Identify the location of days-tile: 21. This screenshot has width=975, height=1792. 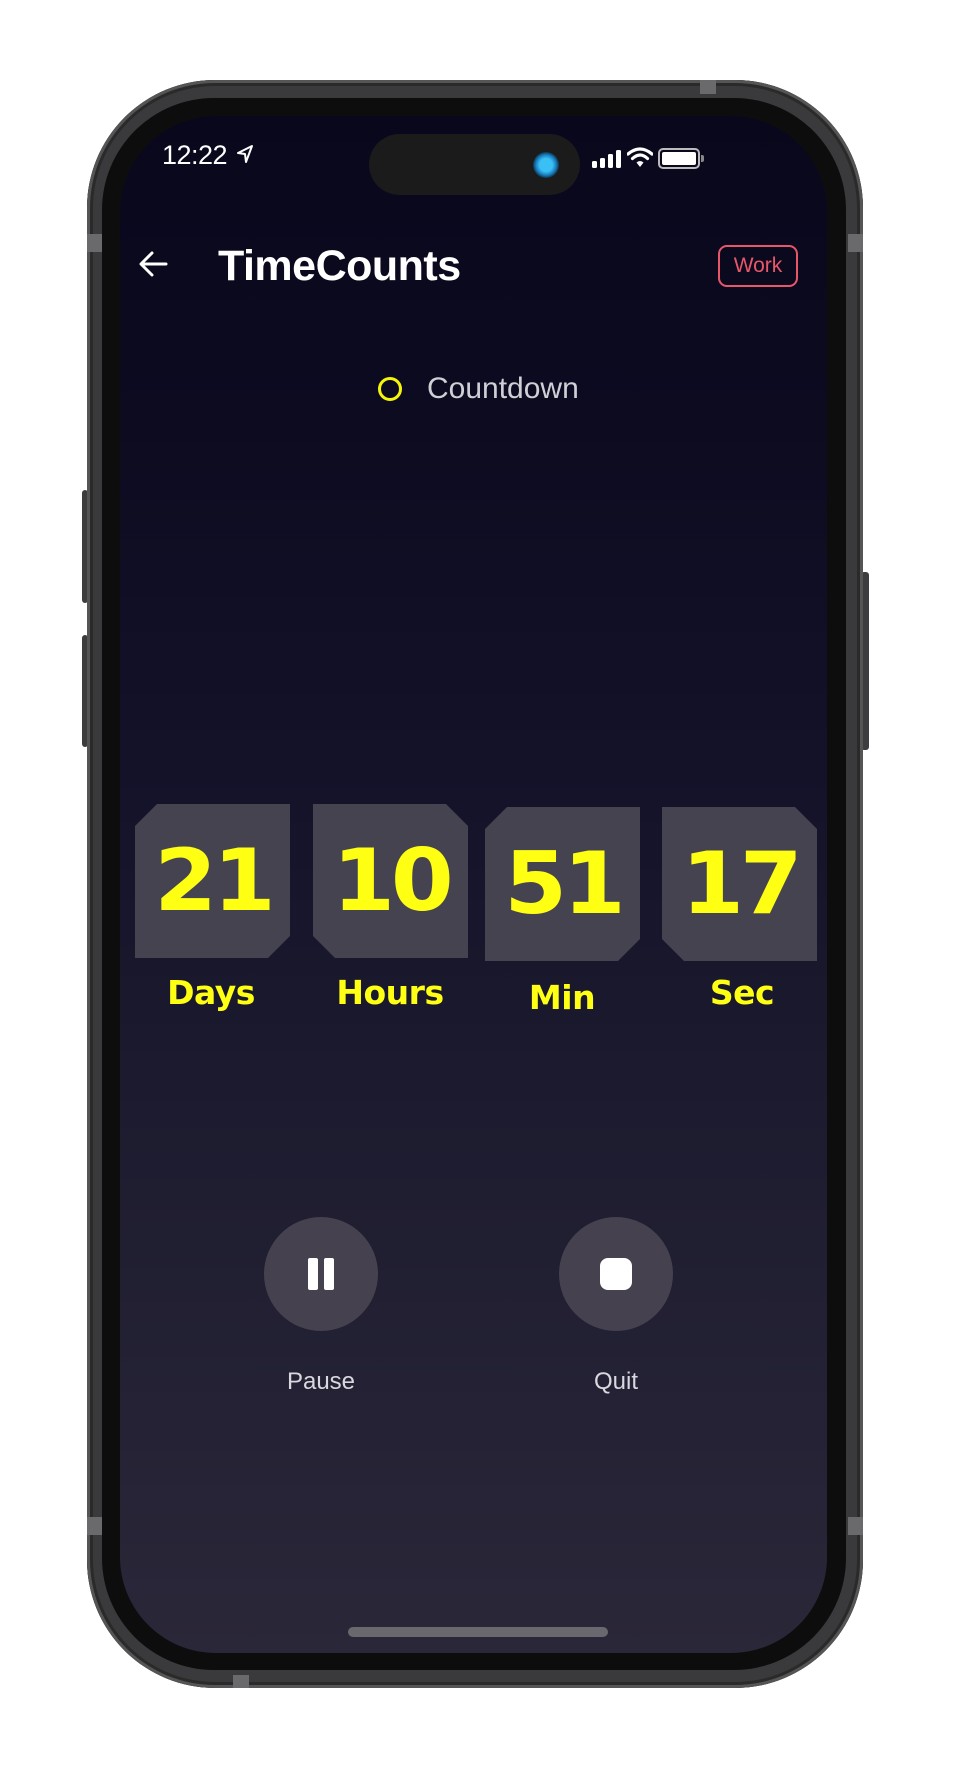
(212, 881).